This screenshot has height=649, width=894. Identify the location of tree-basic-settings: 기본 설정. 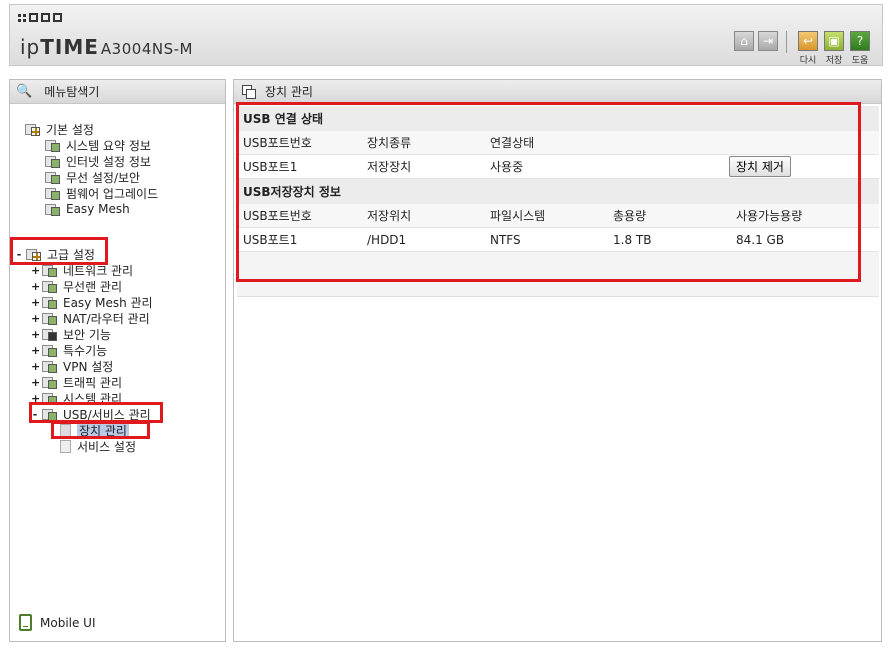
(59, 129).